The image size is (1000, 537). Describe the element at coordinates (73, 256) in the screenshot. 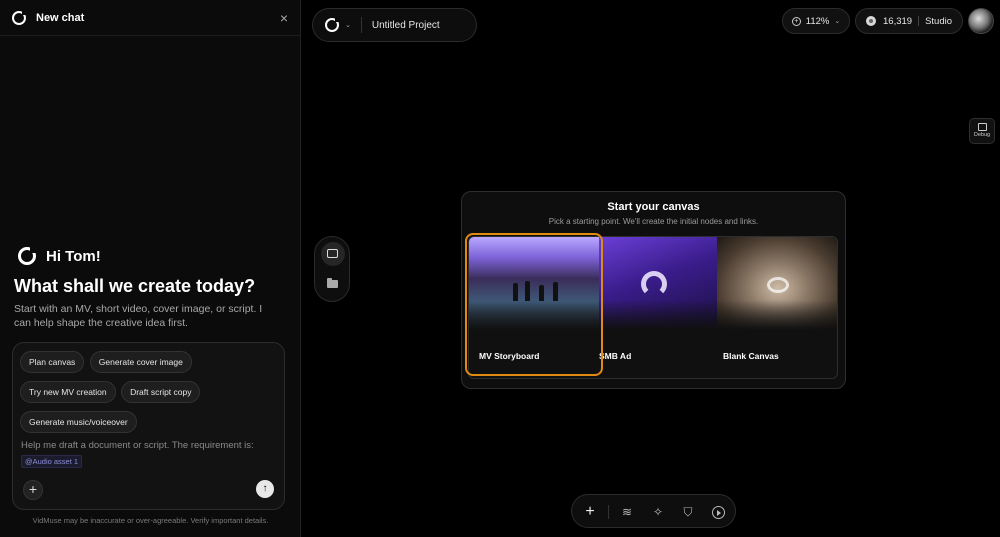

I see `greeting-text: Hi Tom!` at that location.